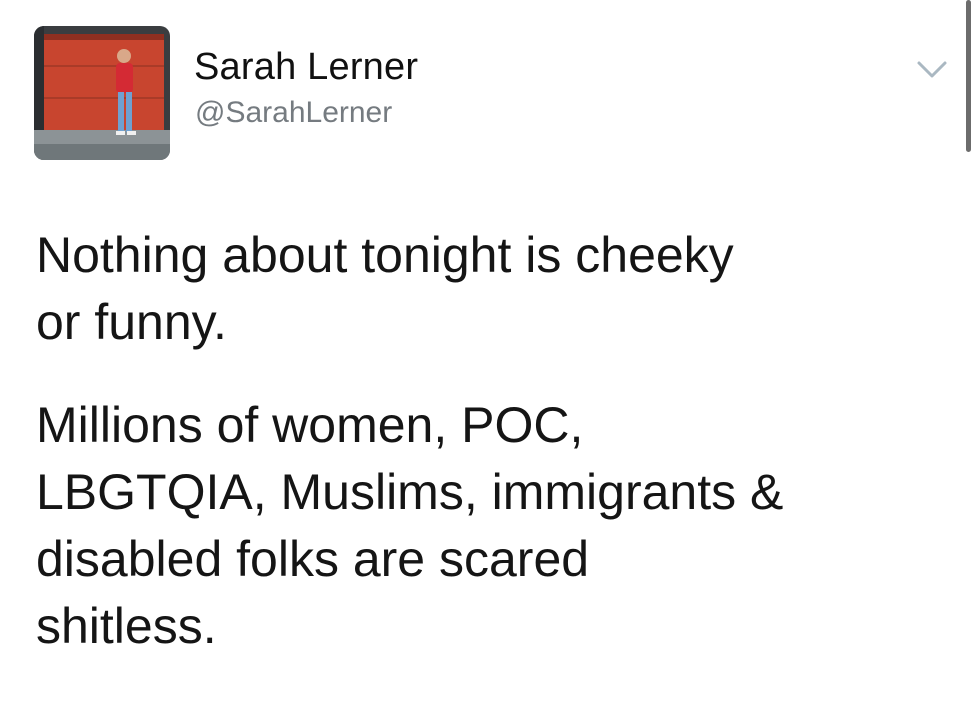  I want to click on chevron-down-icon, so click(932, 70).